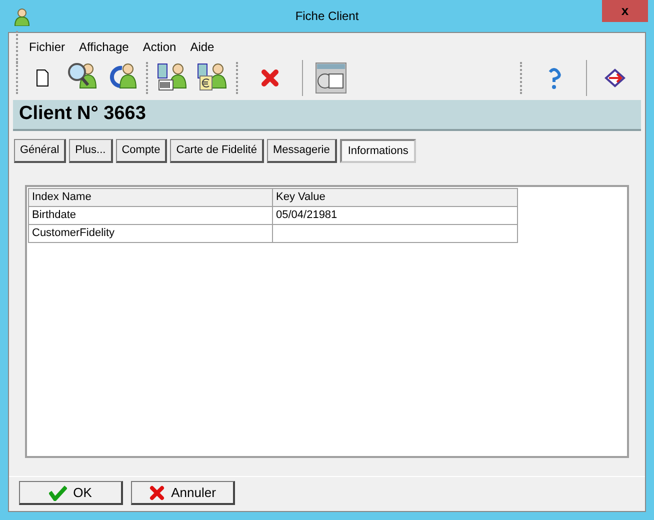  Describe the element at coordinates (327, 16) in the screenshot. I see `window-title: Fiche Client` at that location.